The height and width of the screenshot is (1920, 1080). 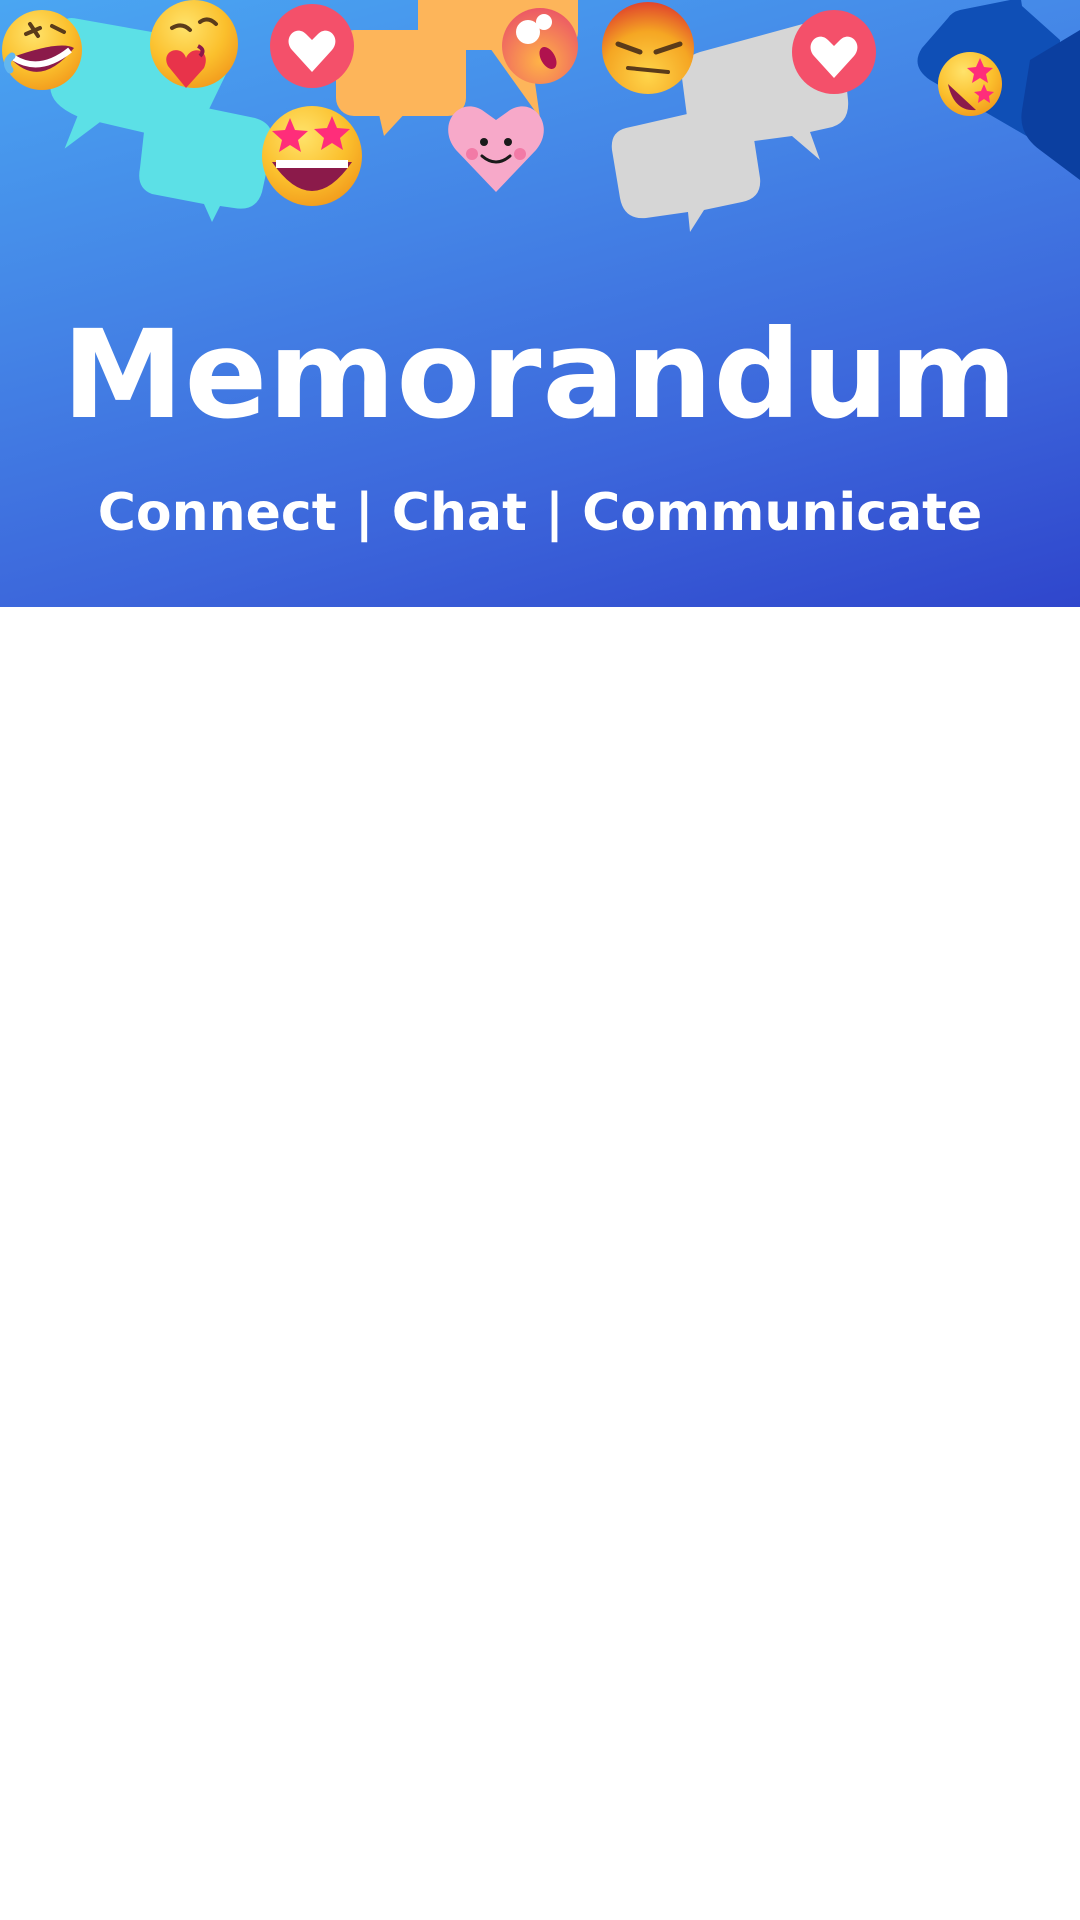 I want to click on shocked-emoji-icon, so click(x=540, y=46).